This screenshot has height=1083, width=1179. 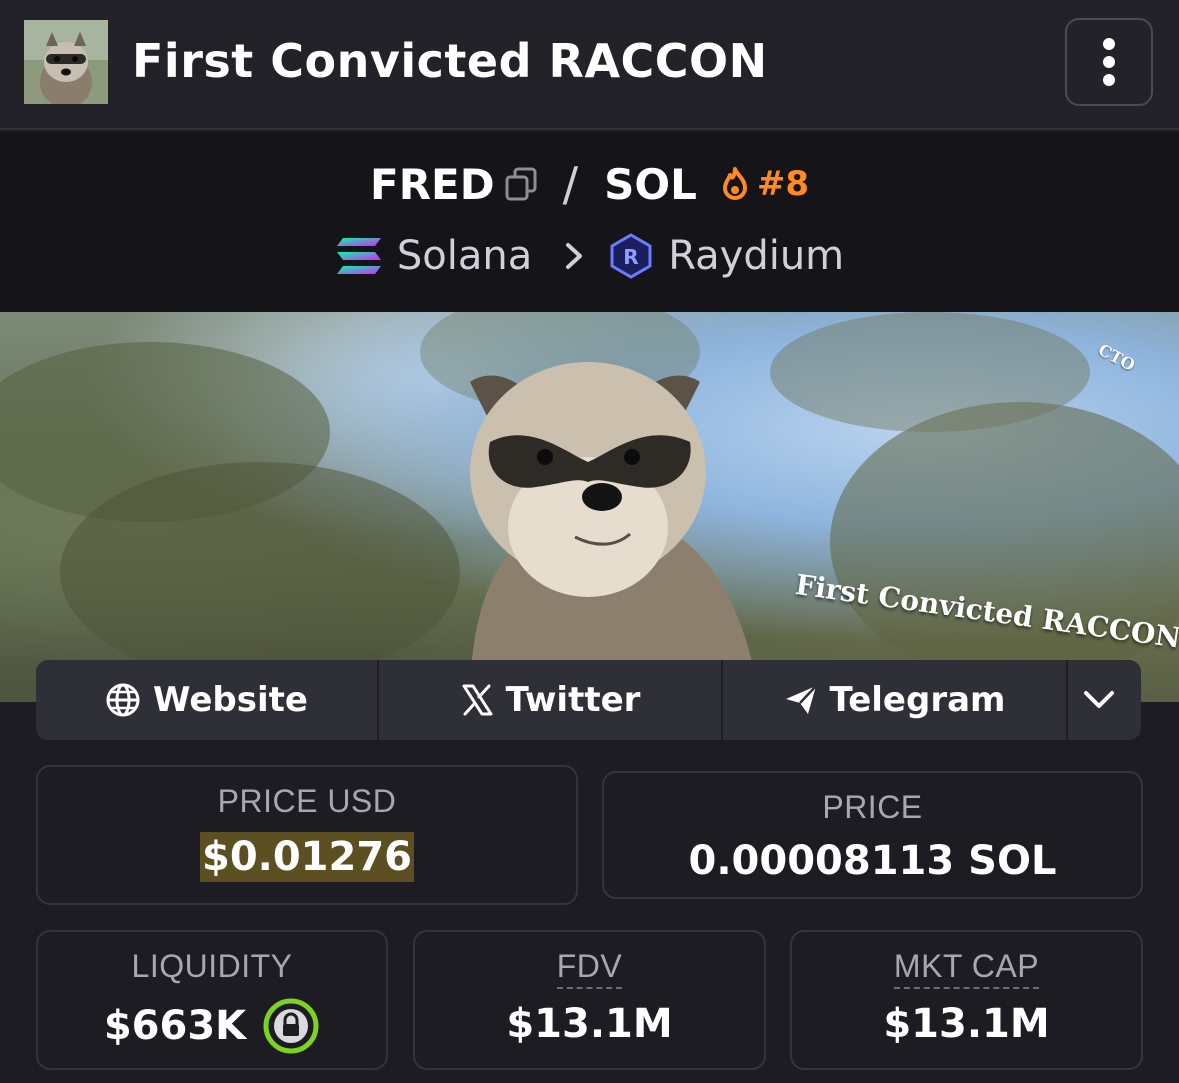 What do you see at coordinates (359, 256) in the screenshot?
I see `solana-icon` at bounding box center [359, 256].